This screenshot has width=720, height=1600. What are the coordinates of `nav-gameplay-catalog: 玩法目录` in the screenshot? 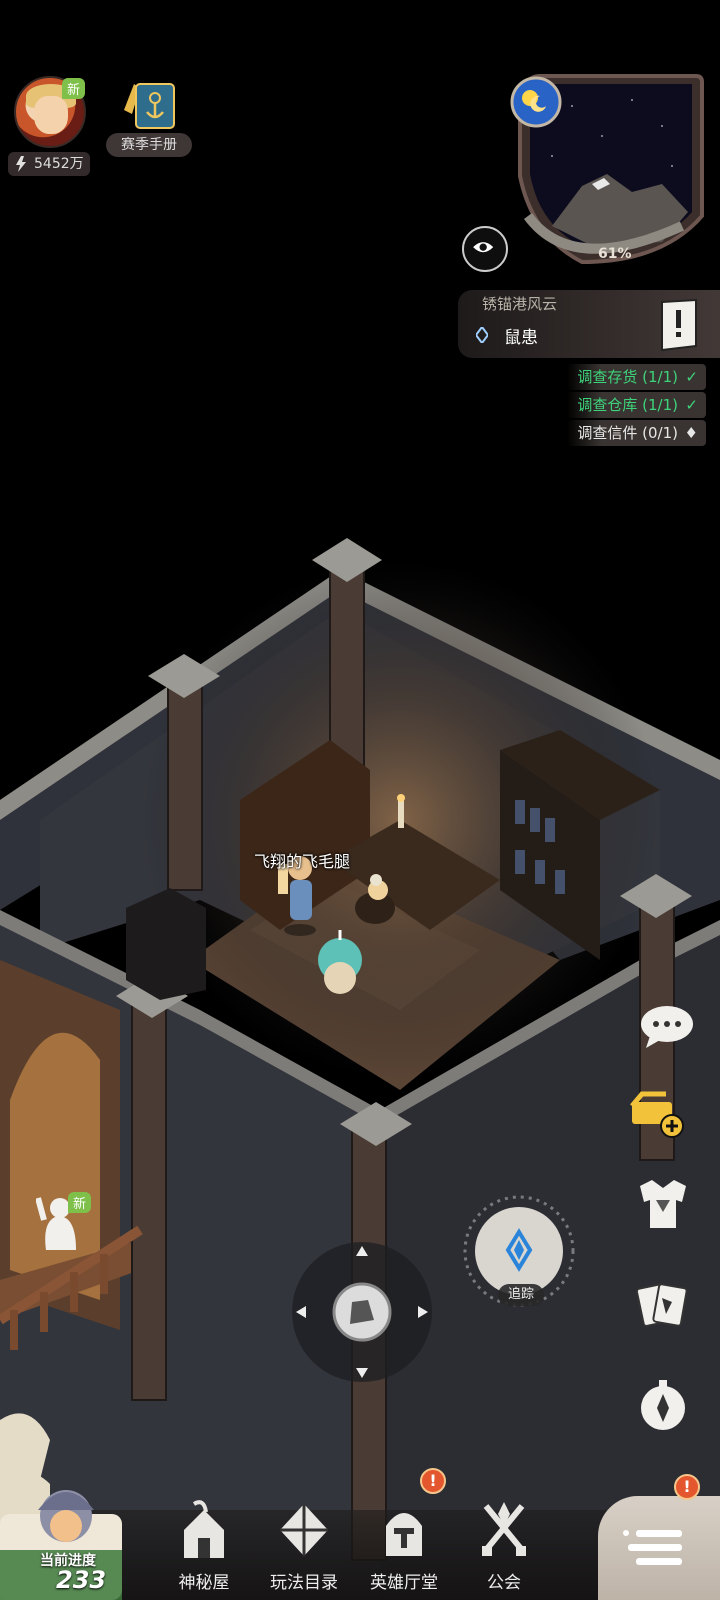 It's located at (304, 1550).